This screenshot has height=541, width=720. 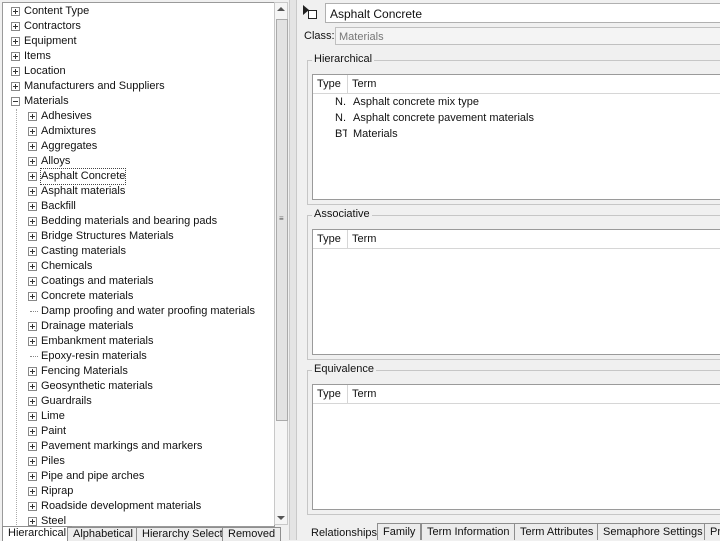 What do you see at coordinates (138, 476) in the screenshot?
I see `tree-item: Pipe and pipe arches` at bounding box center [138, 476].